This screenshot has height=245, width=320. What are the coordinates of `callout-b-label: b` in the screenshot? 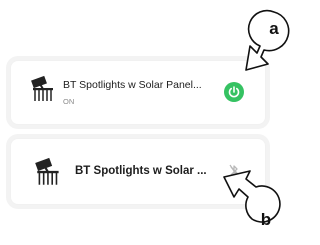 It's located at (266, 219).